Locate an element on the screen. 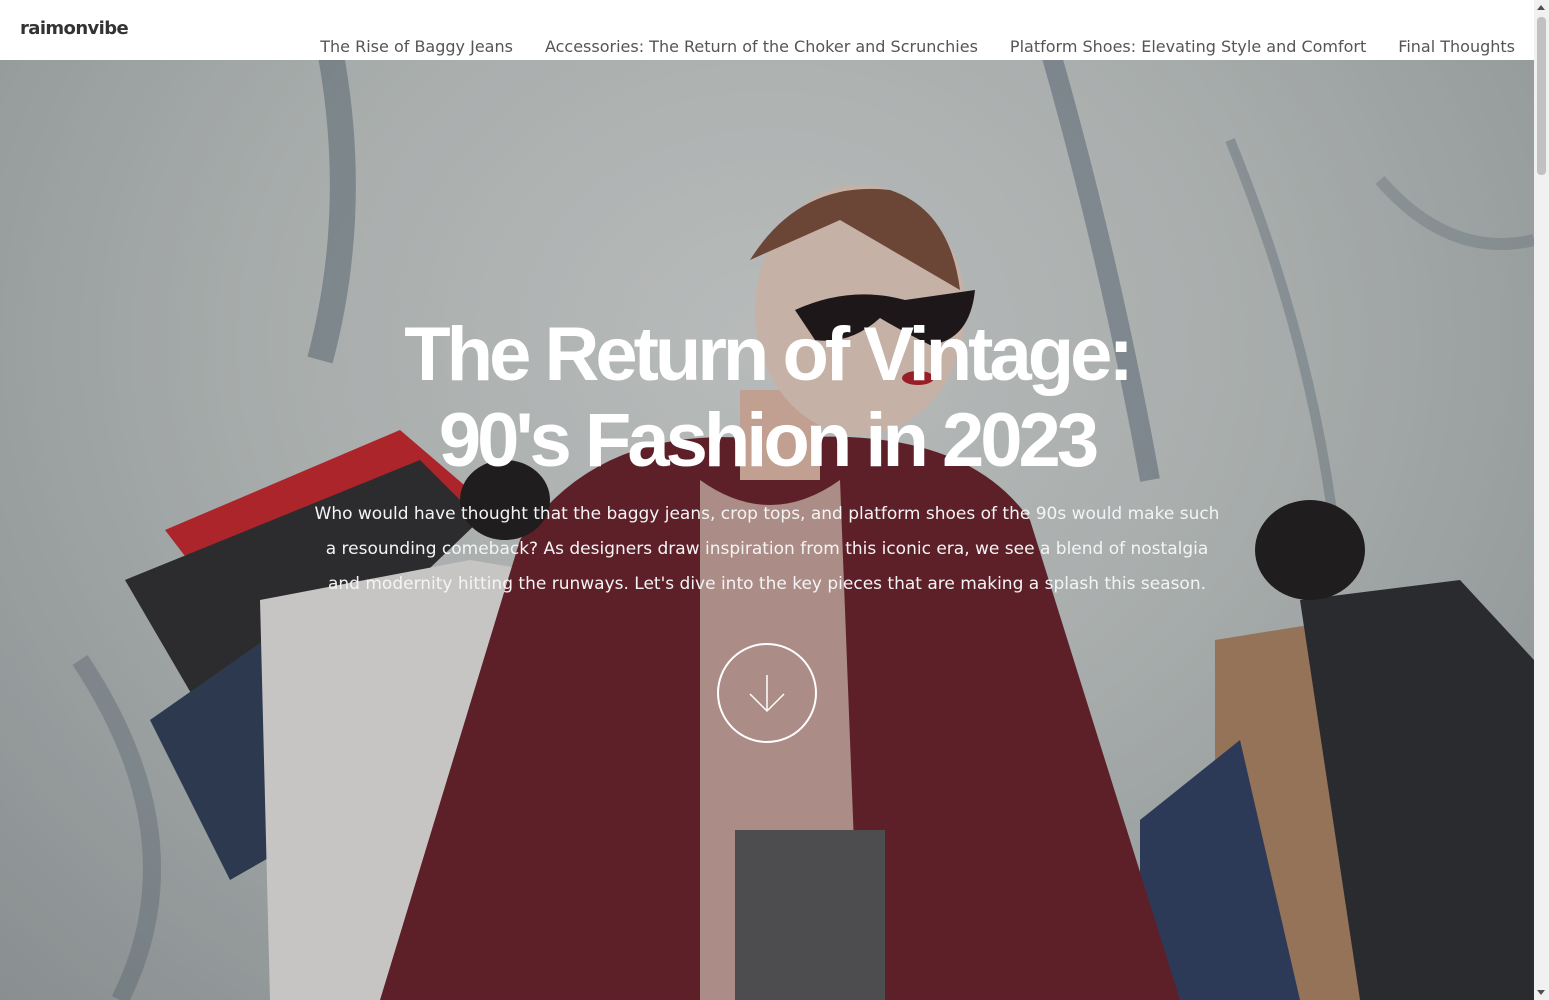 This screenshot has width=1549, height=1000. nav-link-final-thoughts: Final Thoughts is located at coordinates (1456, 46).